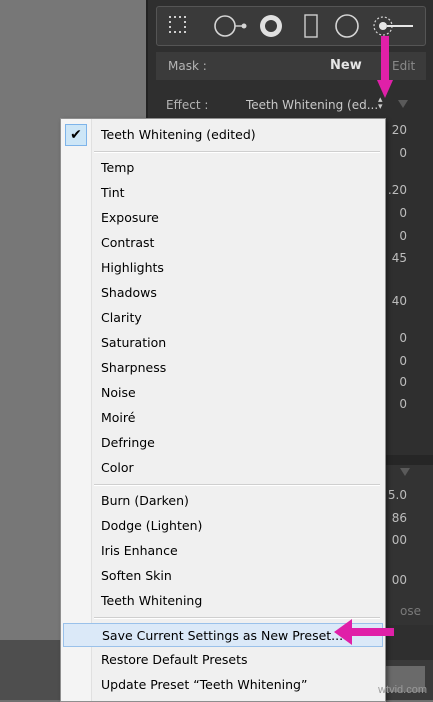 The height and width of the screenshot is (702, 433). I want to click on menu-item-dodge-lighten: Dodge (Lighten), so click(223, 526).